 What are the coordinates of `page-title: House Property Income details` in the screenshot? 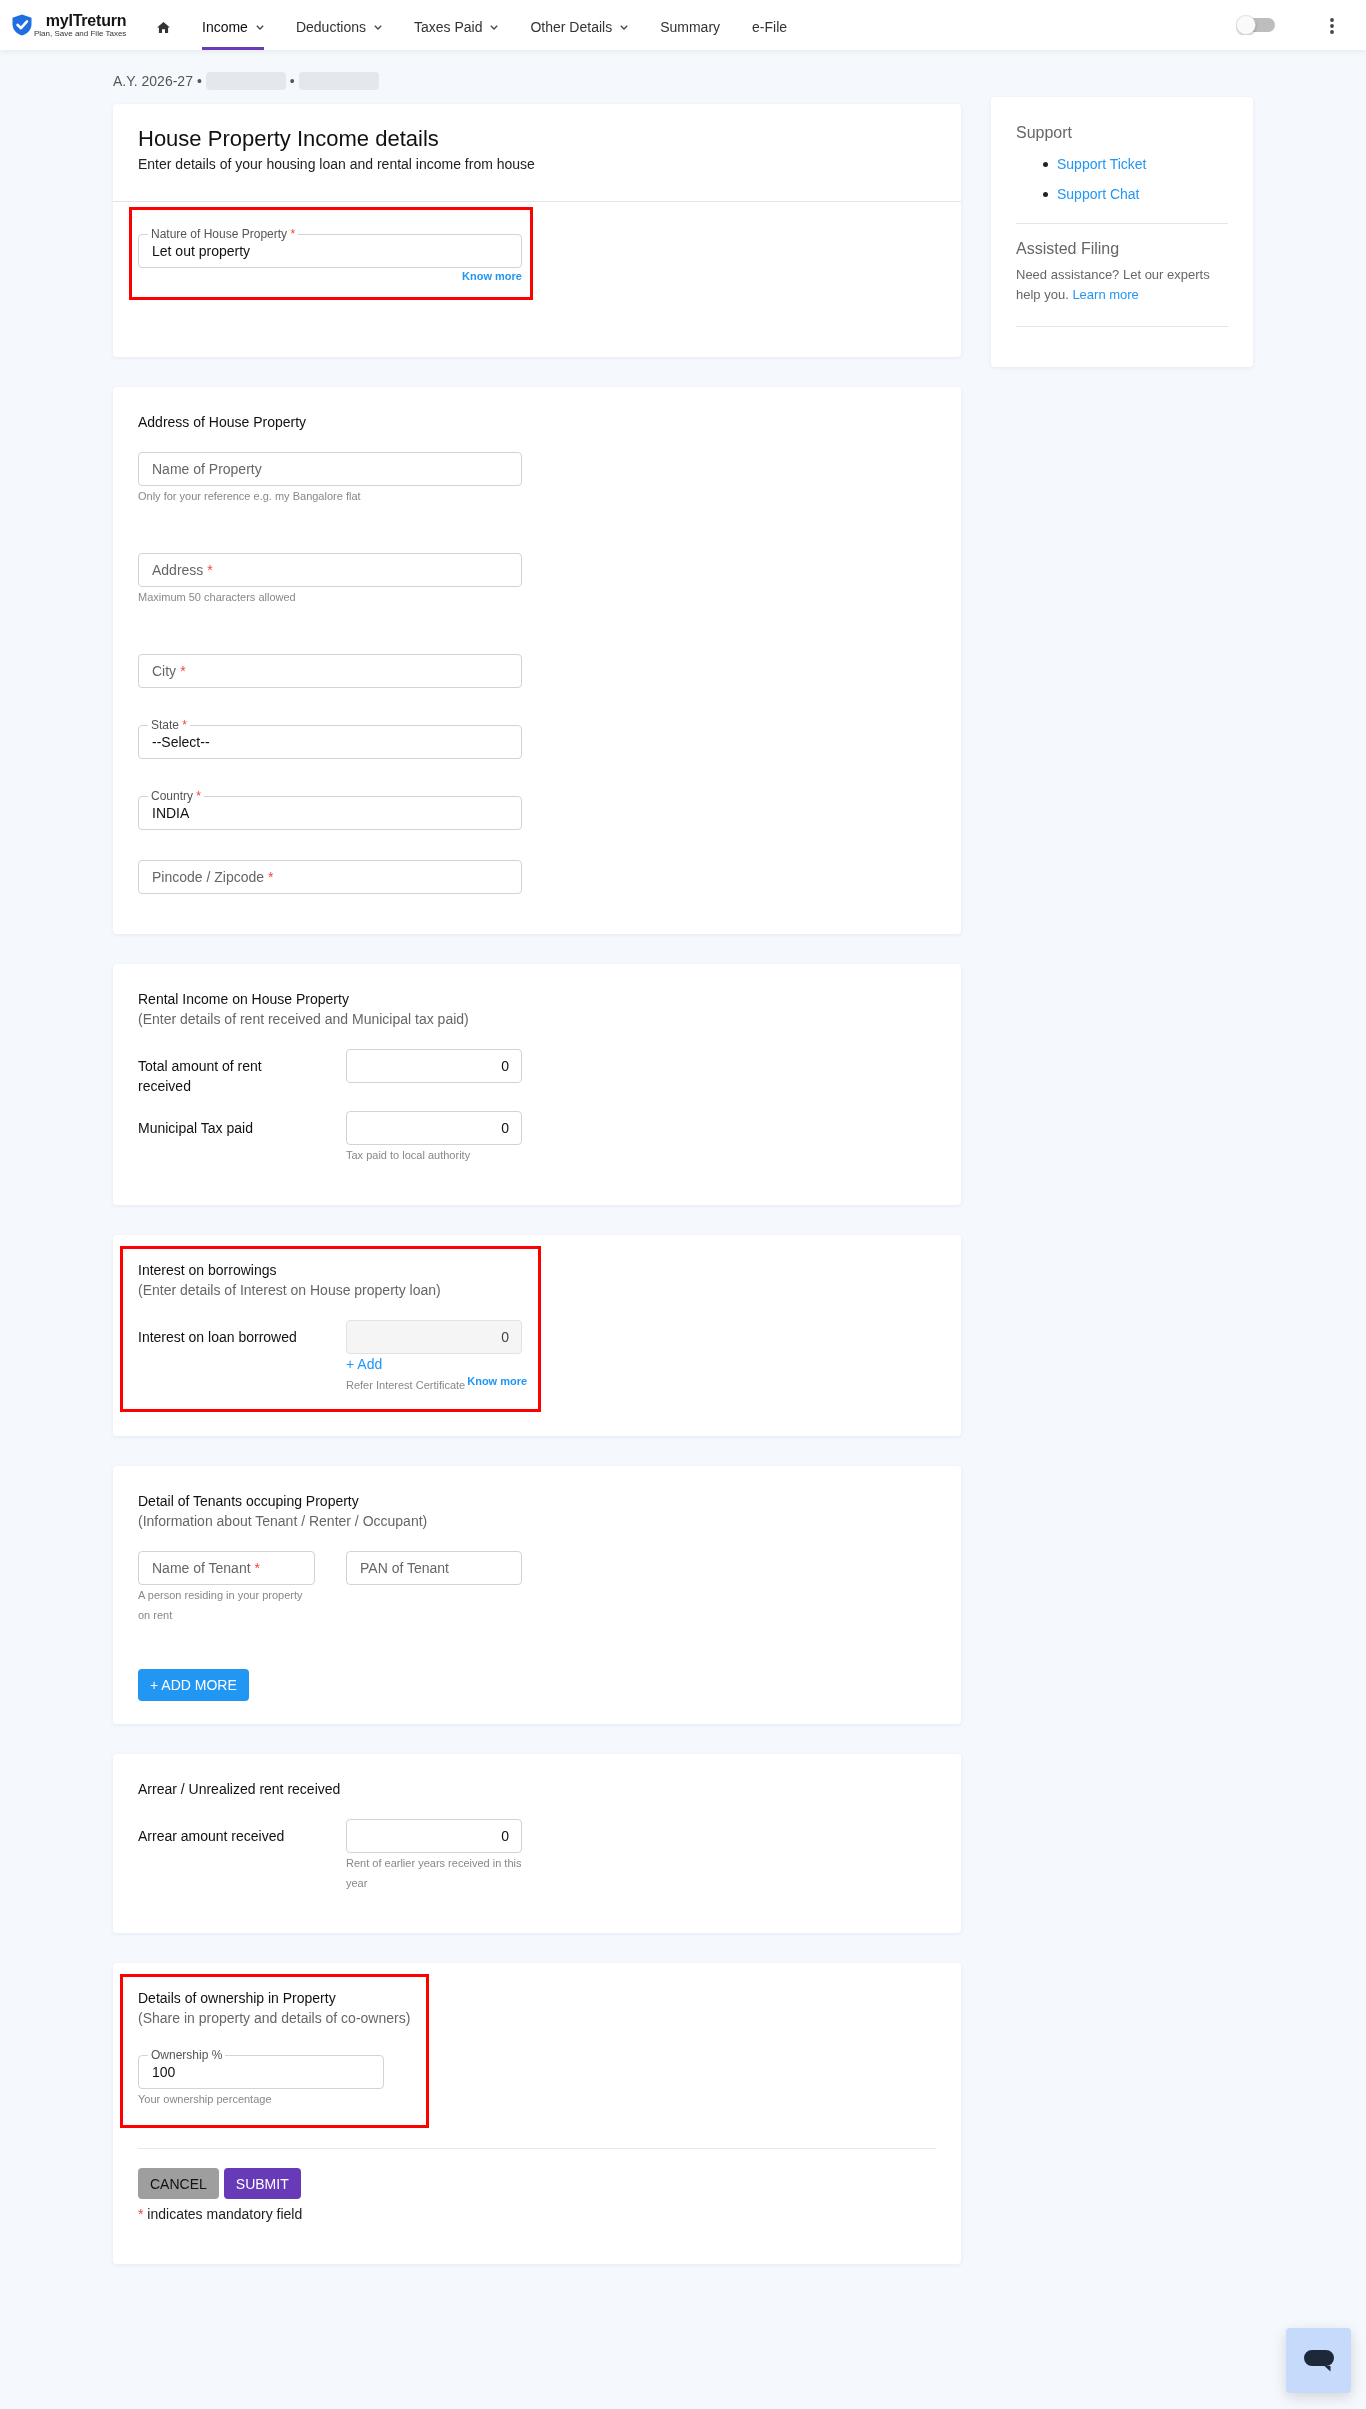 It's located at (289, 139).